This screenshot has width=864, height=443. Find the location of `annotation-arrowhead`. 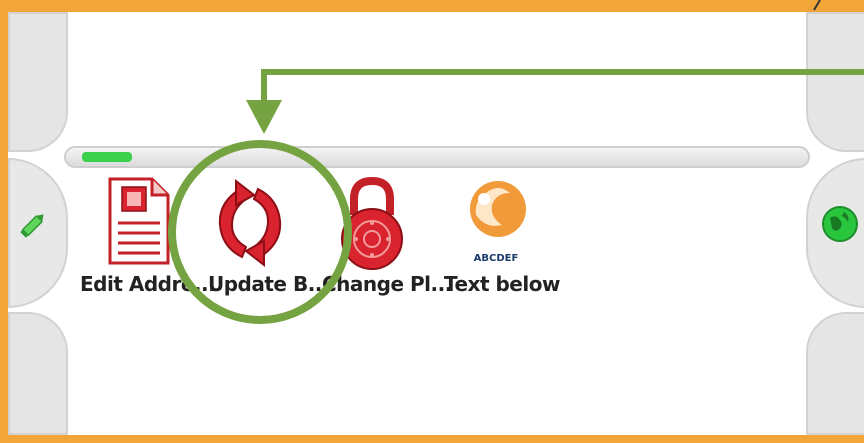

annotation-arrowhead is located at coordinates (264, 117).